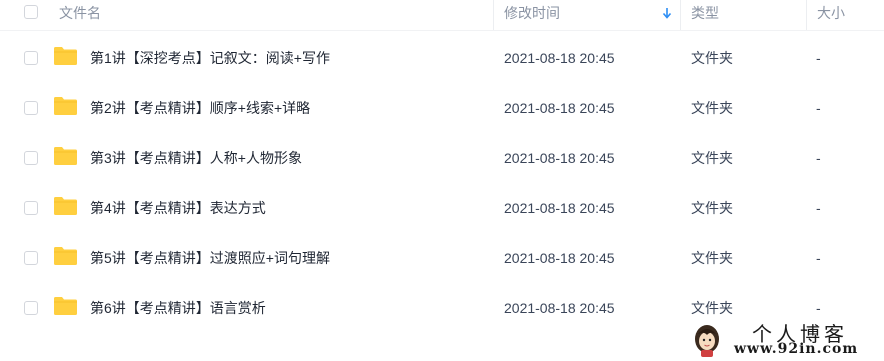 The width and height of the screenshot is (884, 361). Describe the element at coordinates (178, 208) in the screenshot. I see `file-name-link: 第4讲【考点精讲】表达方式` at that location.